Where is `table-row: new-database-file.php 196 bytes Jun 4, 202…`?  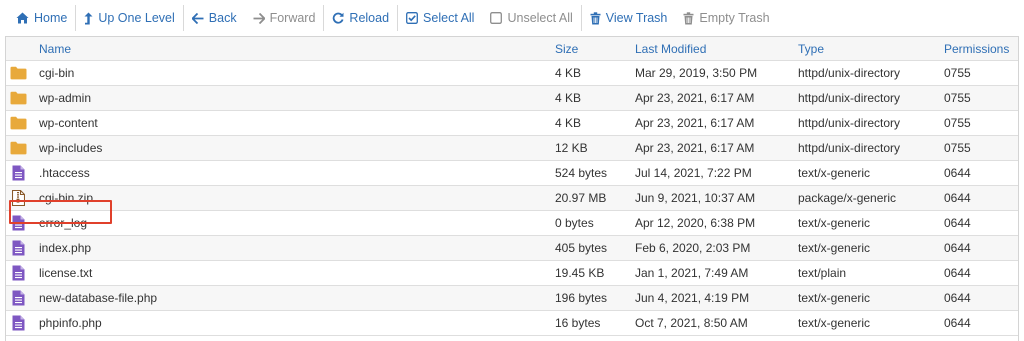
table-row: new-database-file.php 196 bytes Jun 4, 202… is located at coordinates (512, 298).